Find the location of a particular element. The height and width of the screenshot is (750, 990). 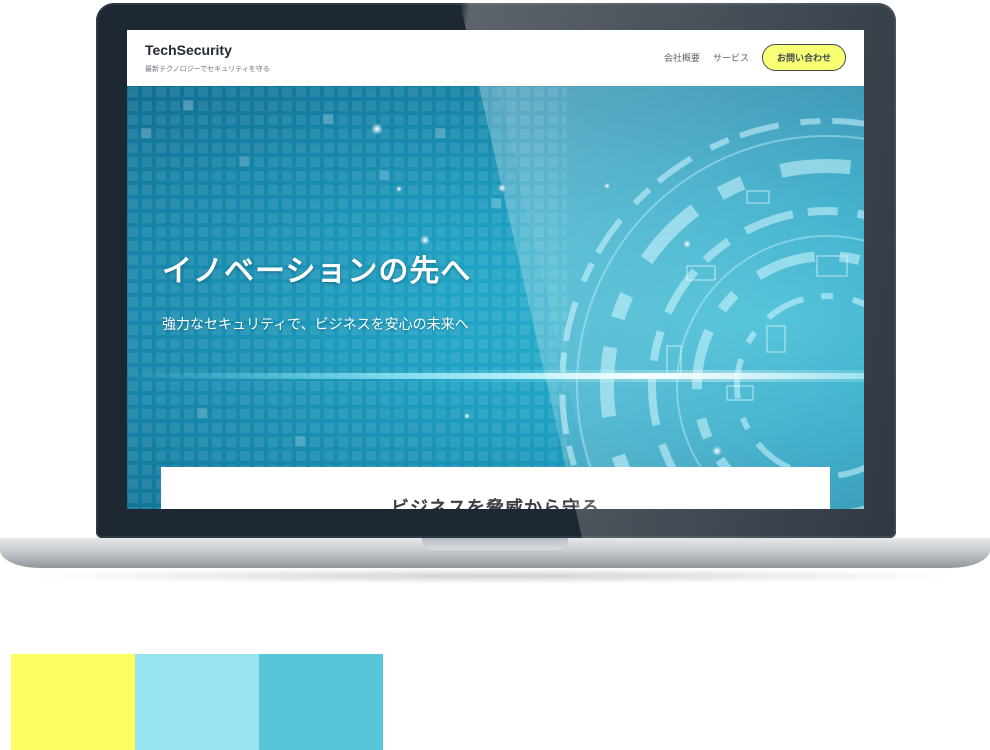

section-heading: ビジネスを脅威から守る is located at coordinates (495, 503).